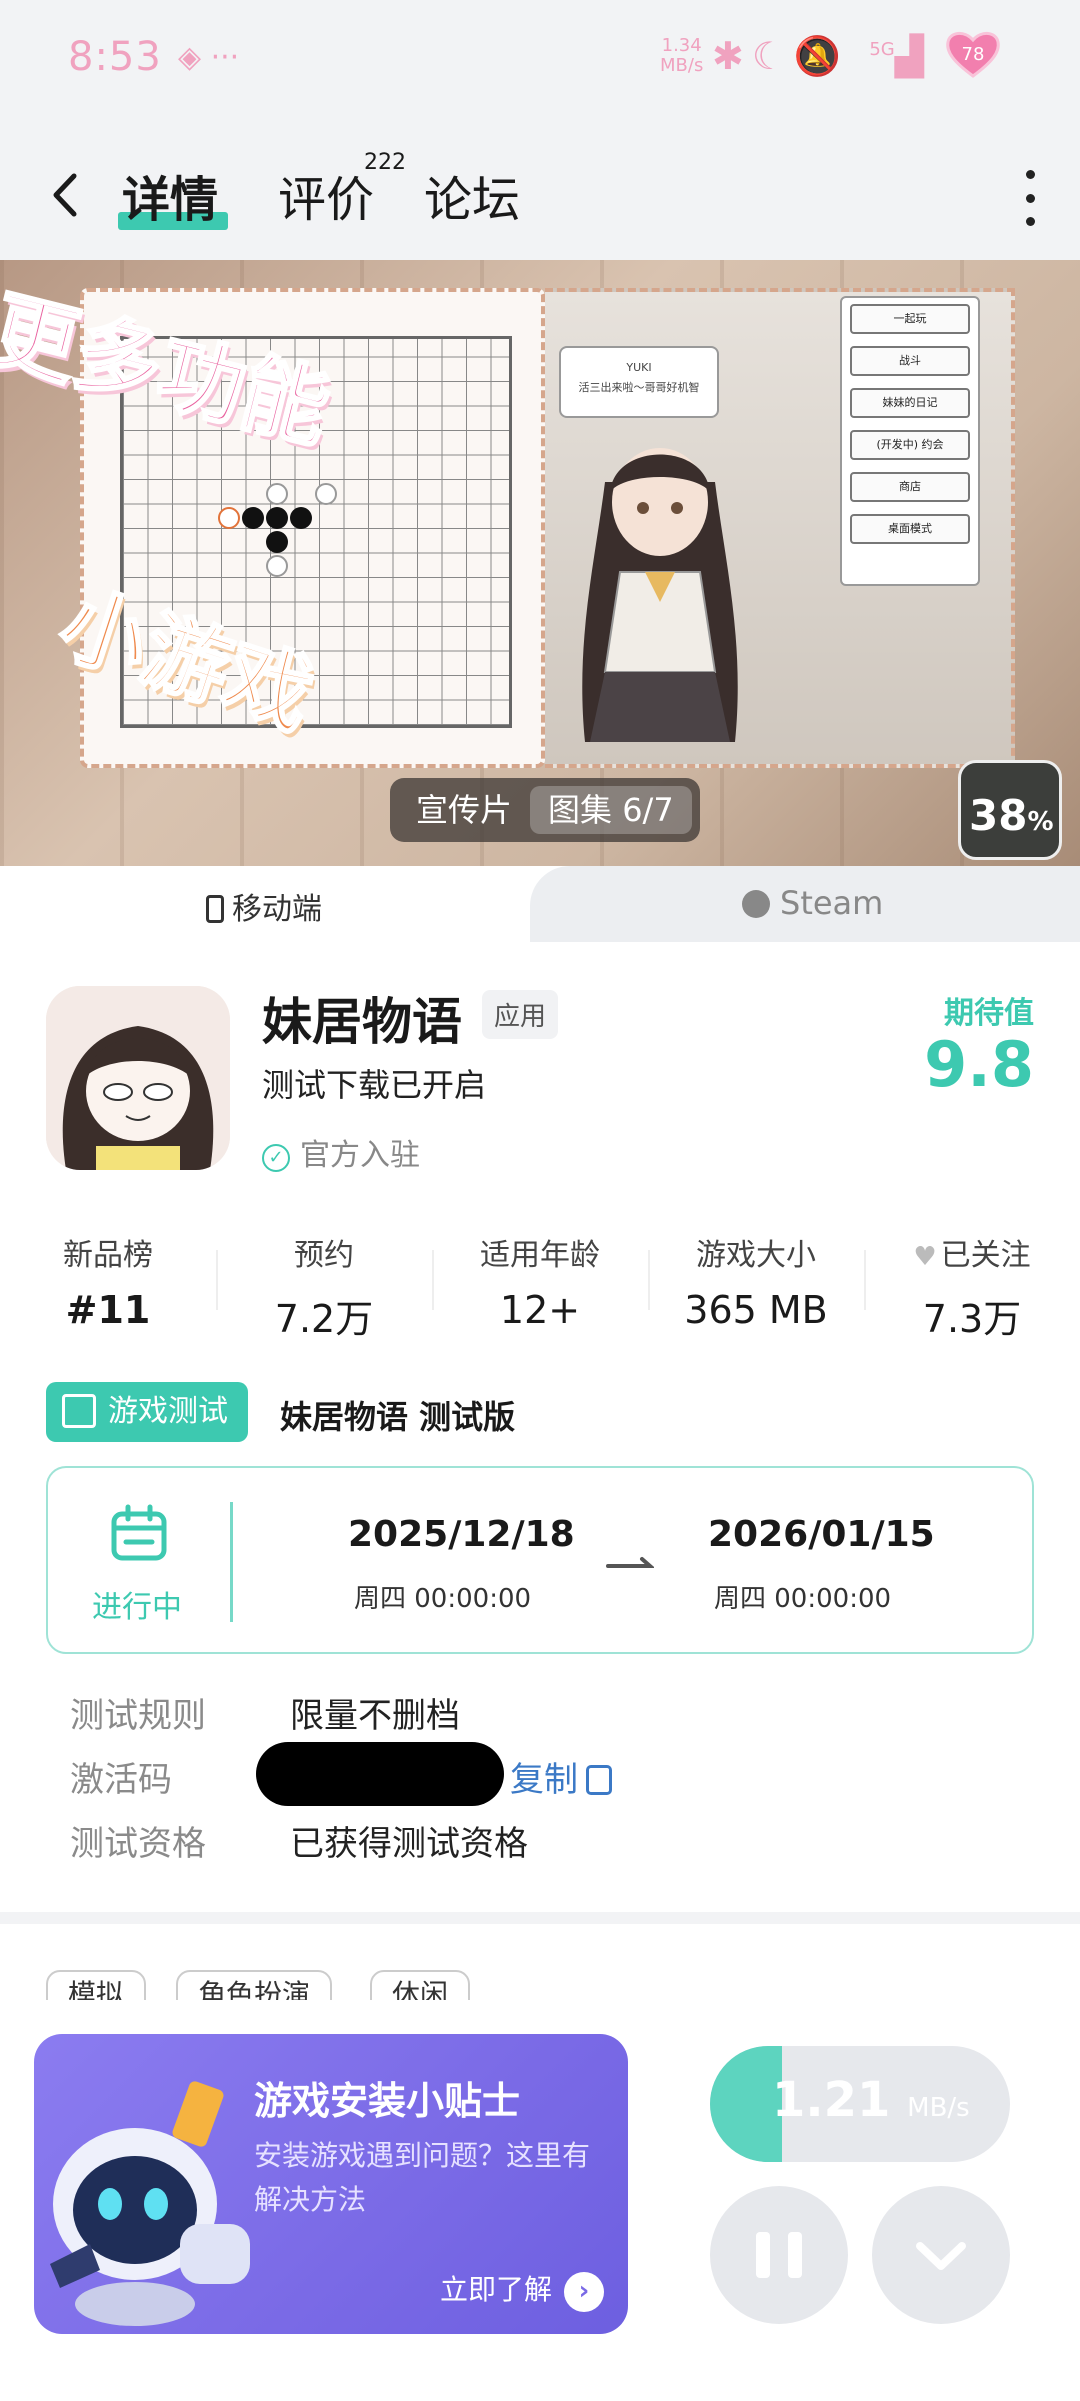 This screenshot has width=1080, height=2401. What do you see at coordinates (756, 904) in the screenshot?
I see `steam-icon` at bounding box center [756, 904].